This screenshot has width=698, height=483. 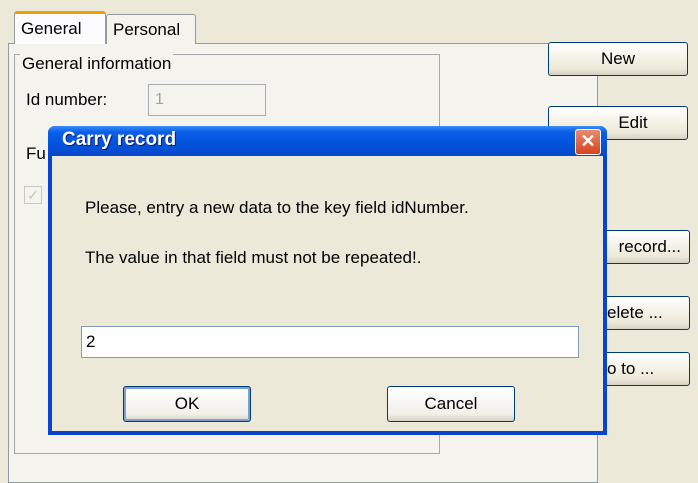 What do you see at coordinates (151, 29) in the screenshot?
I see `tab-personal: Personal` at bounding box center [151, 29].